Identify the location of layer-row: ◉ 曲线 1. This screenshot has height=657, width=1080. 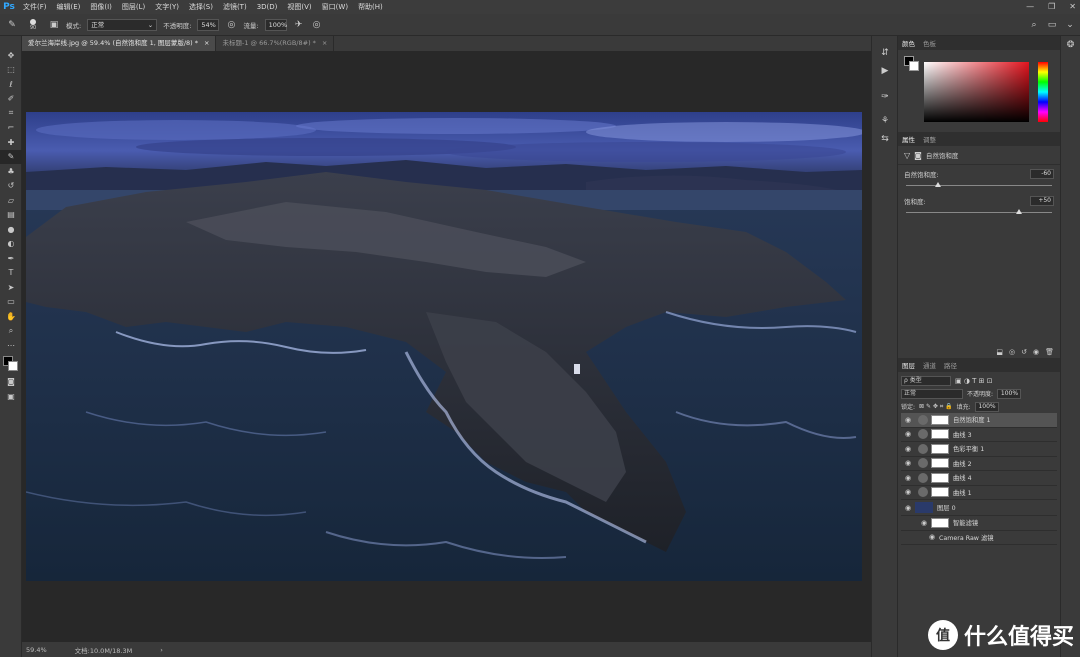
(979, 493).